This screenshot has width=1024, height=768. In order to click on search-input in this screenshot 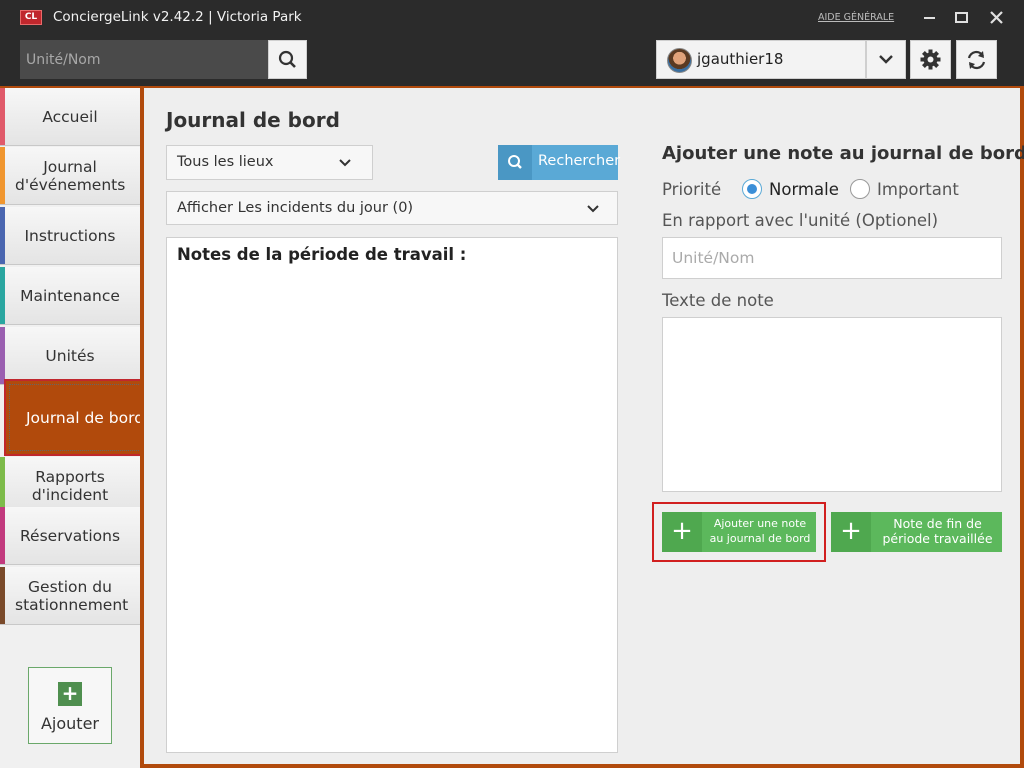, I will do `click(144, 59)`.